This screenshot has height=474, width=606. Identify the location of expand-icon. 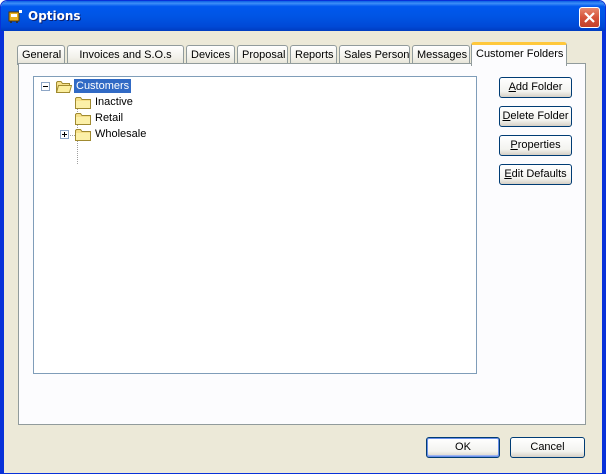
(64, 134).